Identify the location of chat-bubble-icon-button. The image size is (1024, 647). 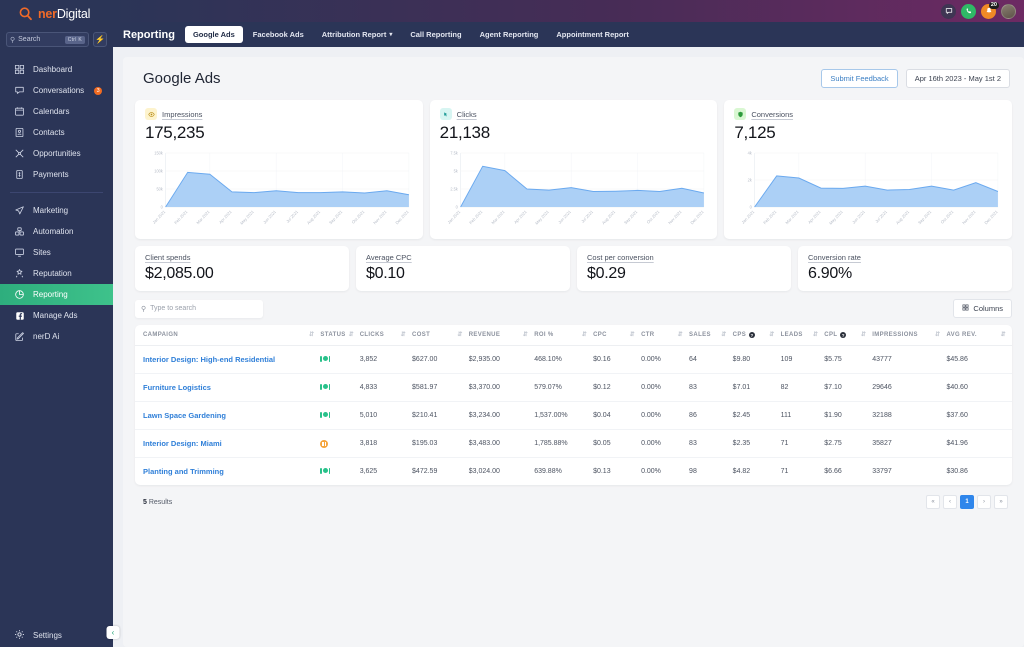
(948, 11).